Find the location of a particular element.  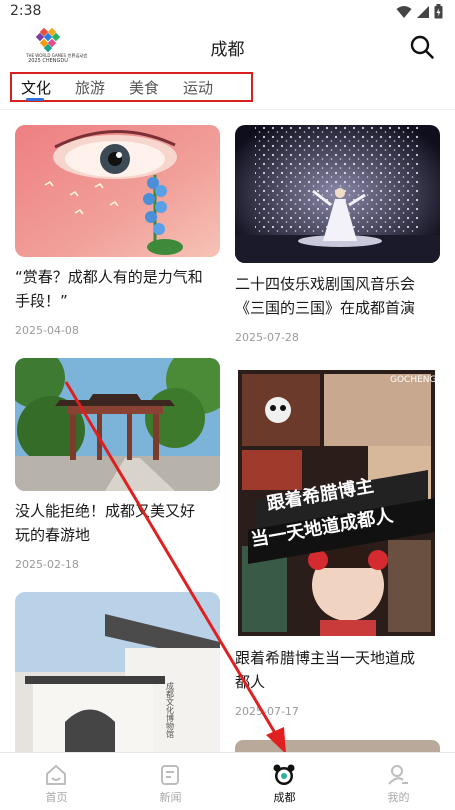

nav-profile: 我的 is located at coordinates (398, 781).